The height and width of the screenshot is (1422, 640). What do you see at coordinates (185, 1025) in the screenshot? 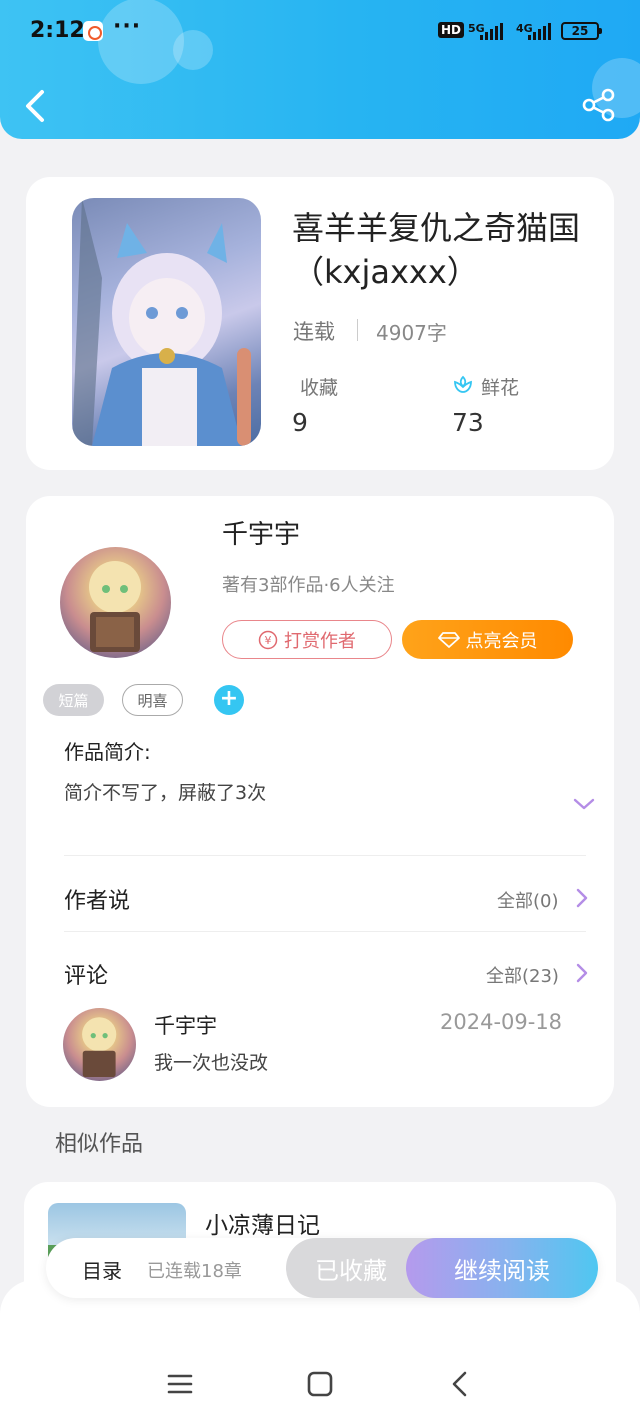
I see `commenter-name: 千宇宇` at bounding box center [185, 1025].